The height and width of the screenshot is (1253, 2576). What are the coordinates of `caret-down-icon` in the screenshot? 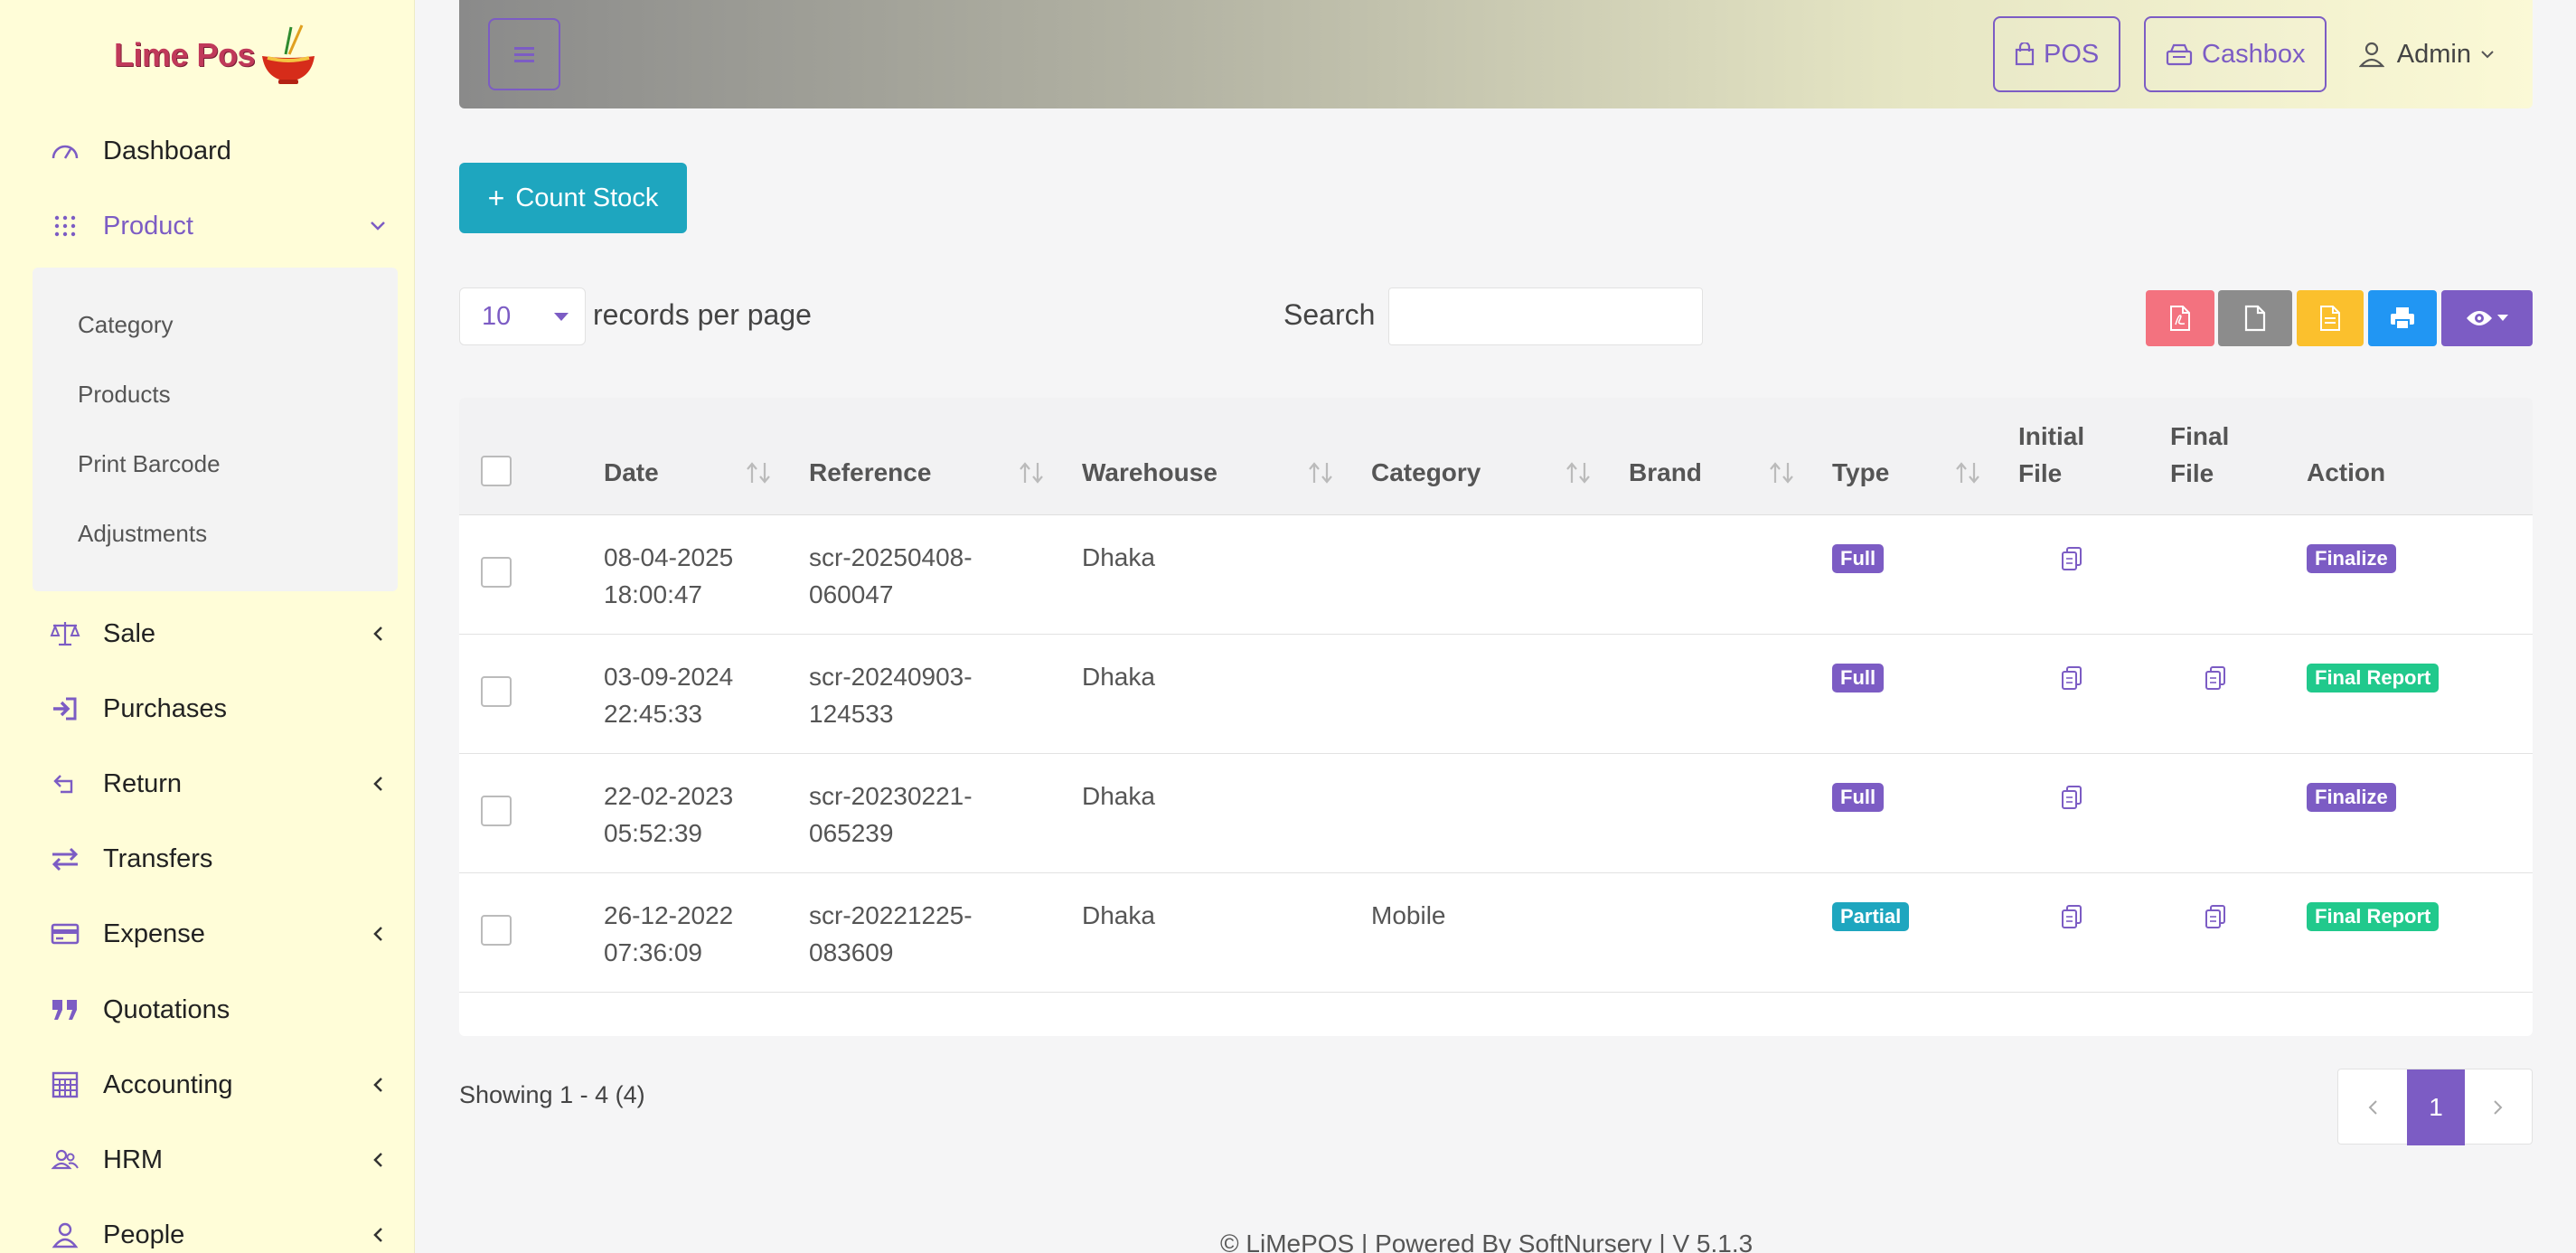 It's located at (2502, 318).